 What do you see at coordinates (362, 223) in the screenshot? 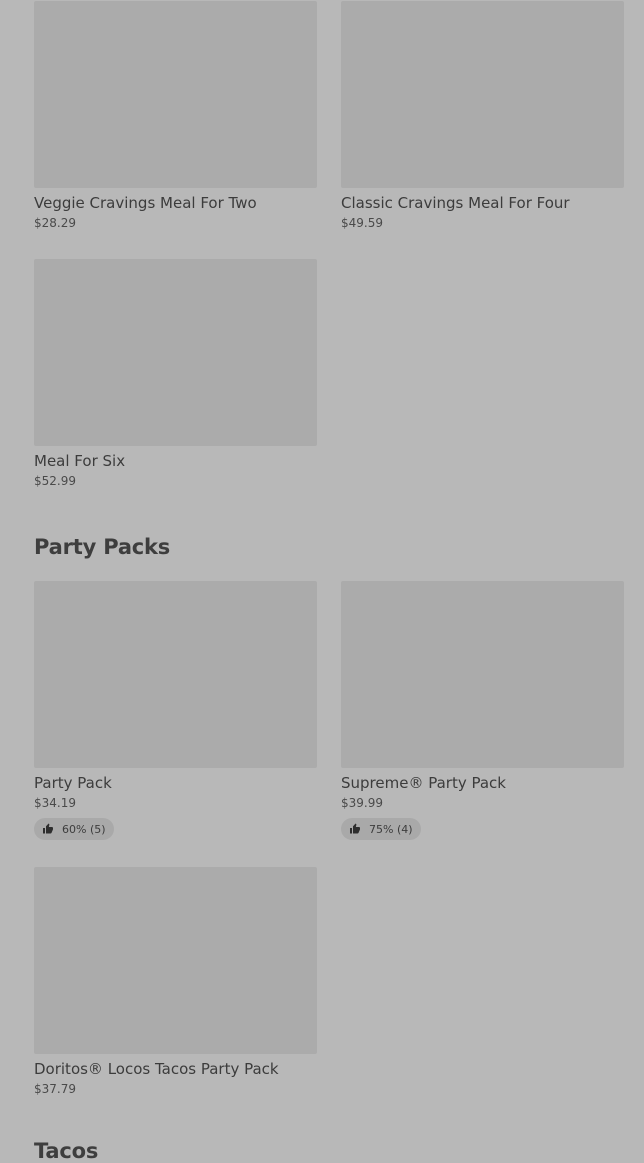
I see `product-price: $49.59` at bounding box center [362, 223].